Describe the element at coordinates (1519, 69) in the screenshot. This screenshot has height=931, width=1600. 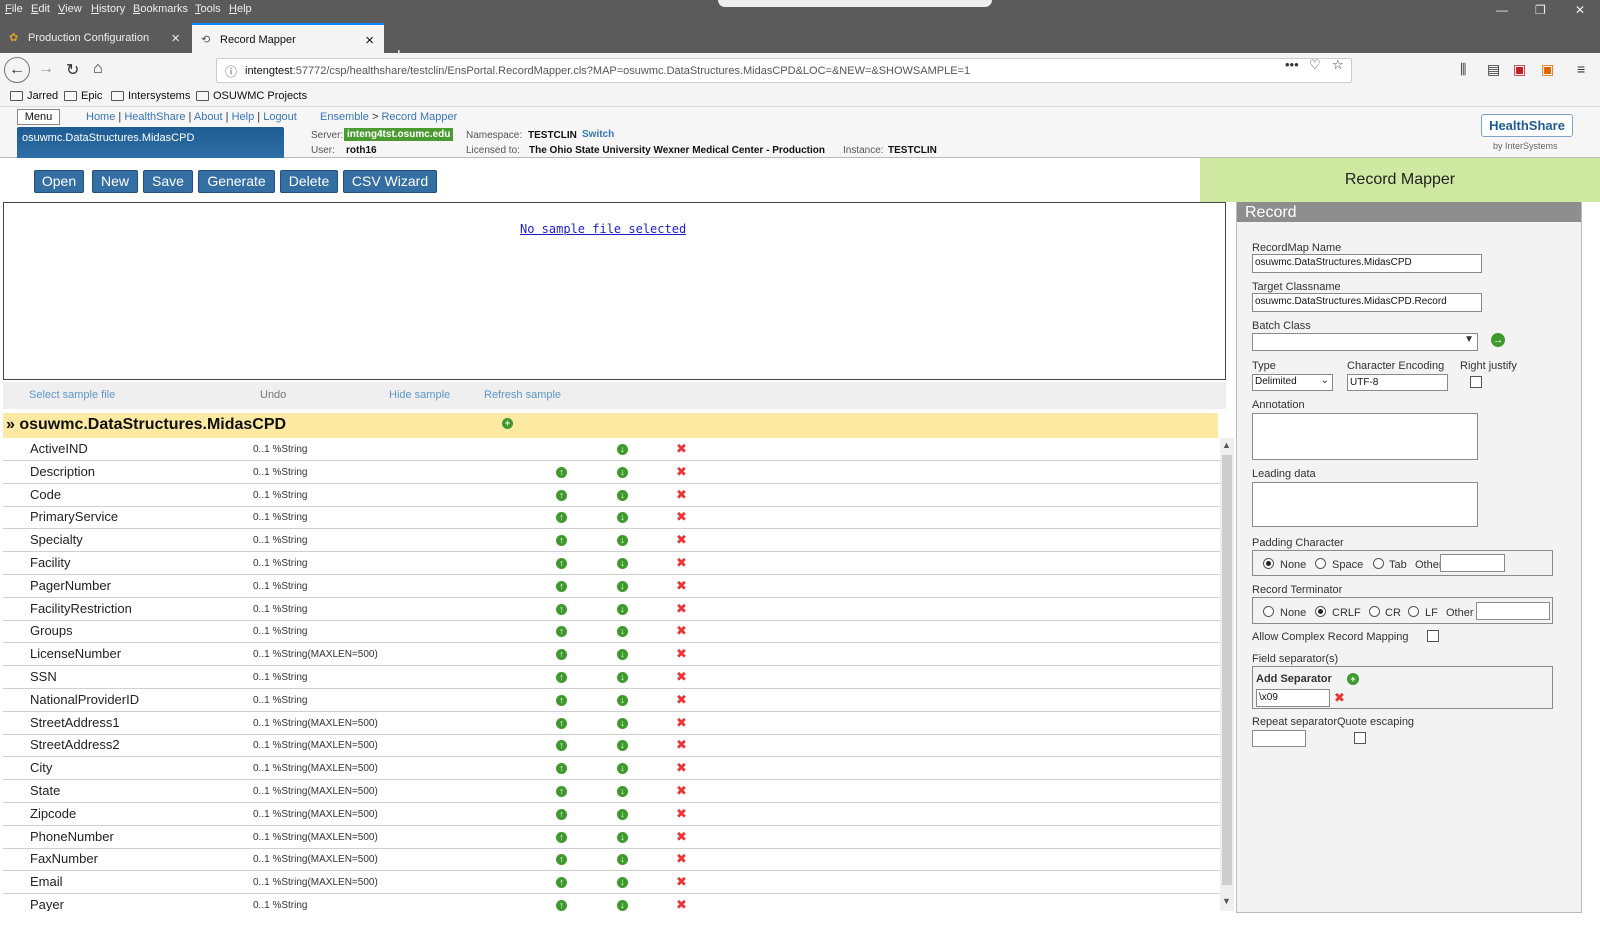
I see `pdf-extension-icon: ▣` at that location.